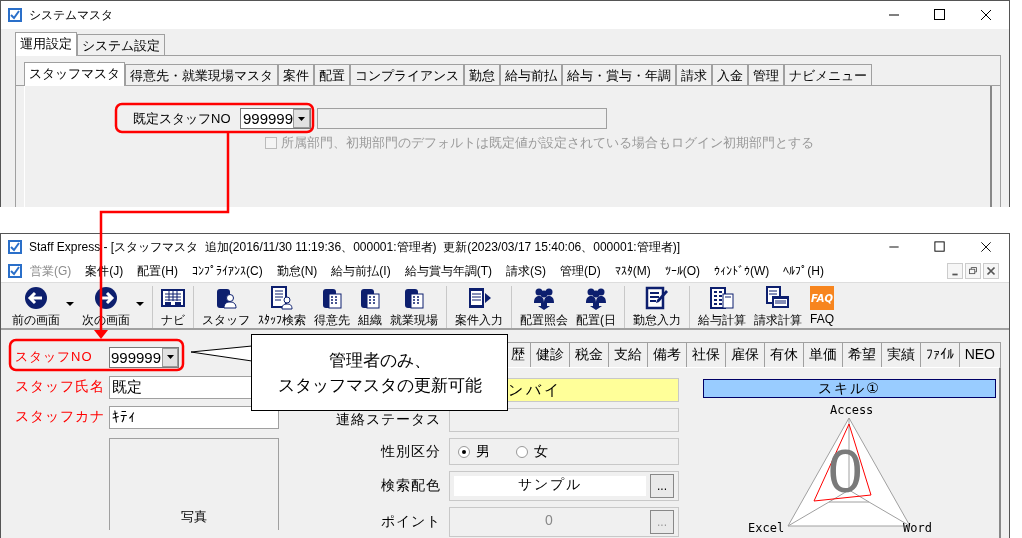 Image resolution: width=1022 pixels, height=538 pixels. What do you see at coordinates (531, 74) in the screenshot?
I see `tab: 給与前払` at bounding box center [531, 74].